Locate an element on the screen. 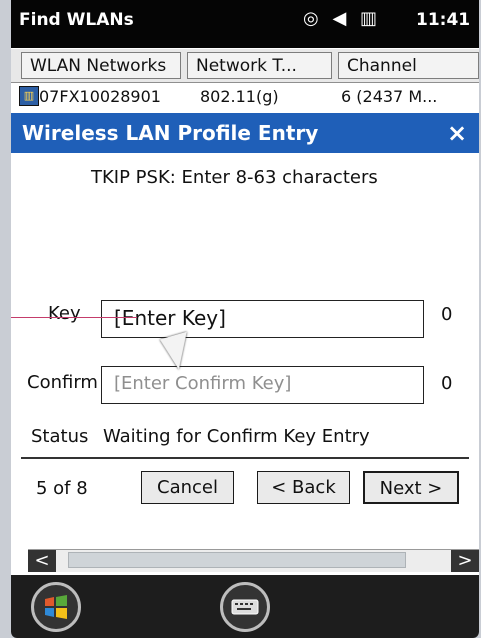  keyboard-icon is located at coordinates (245, 607).